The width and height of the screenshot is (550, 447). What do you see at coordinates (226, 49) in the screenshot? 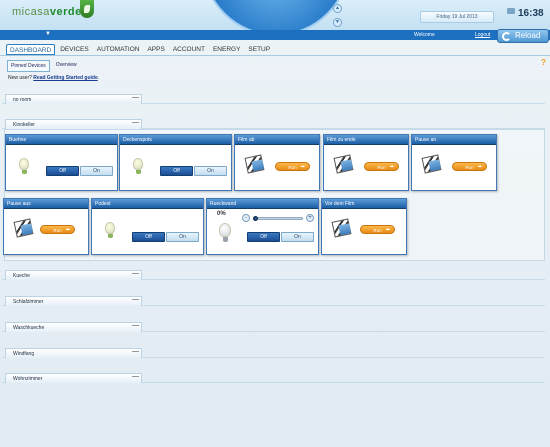
I see `tab-energy: ENERGY` at bounding box center [226, 49].